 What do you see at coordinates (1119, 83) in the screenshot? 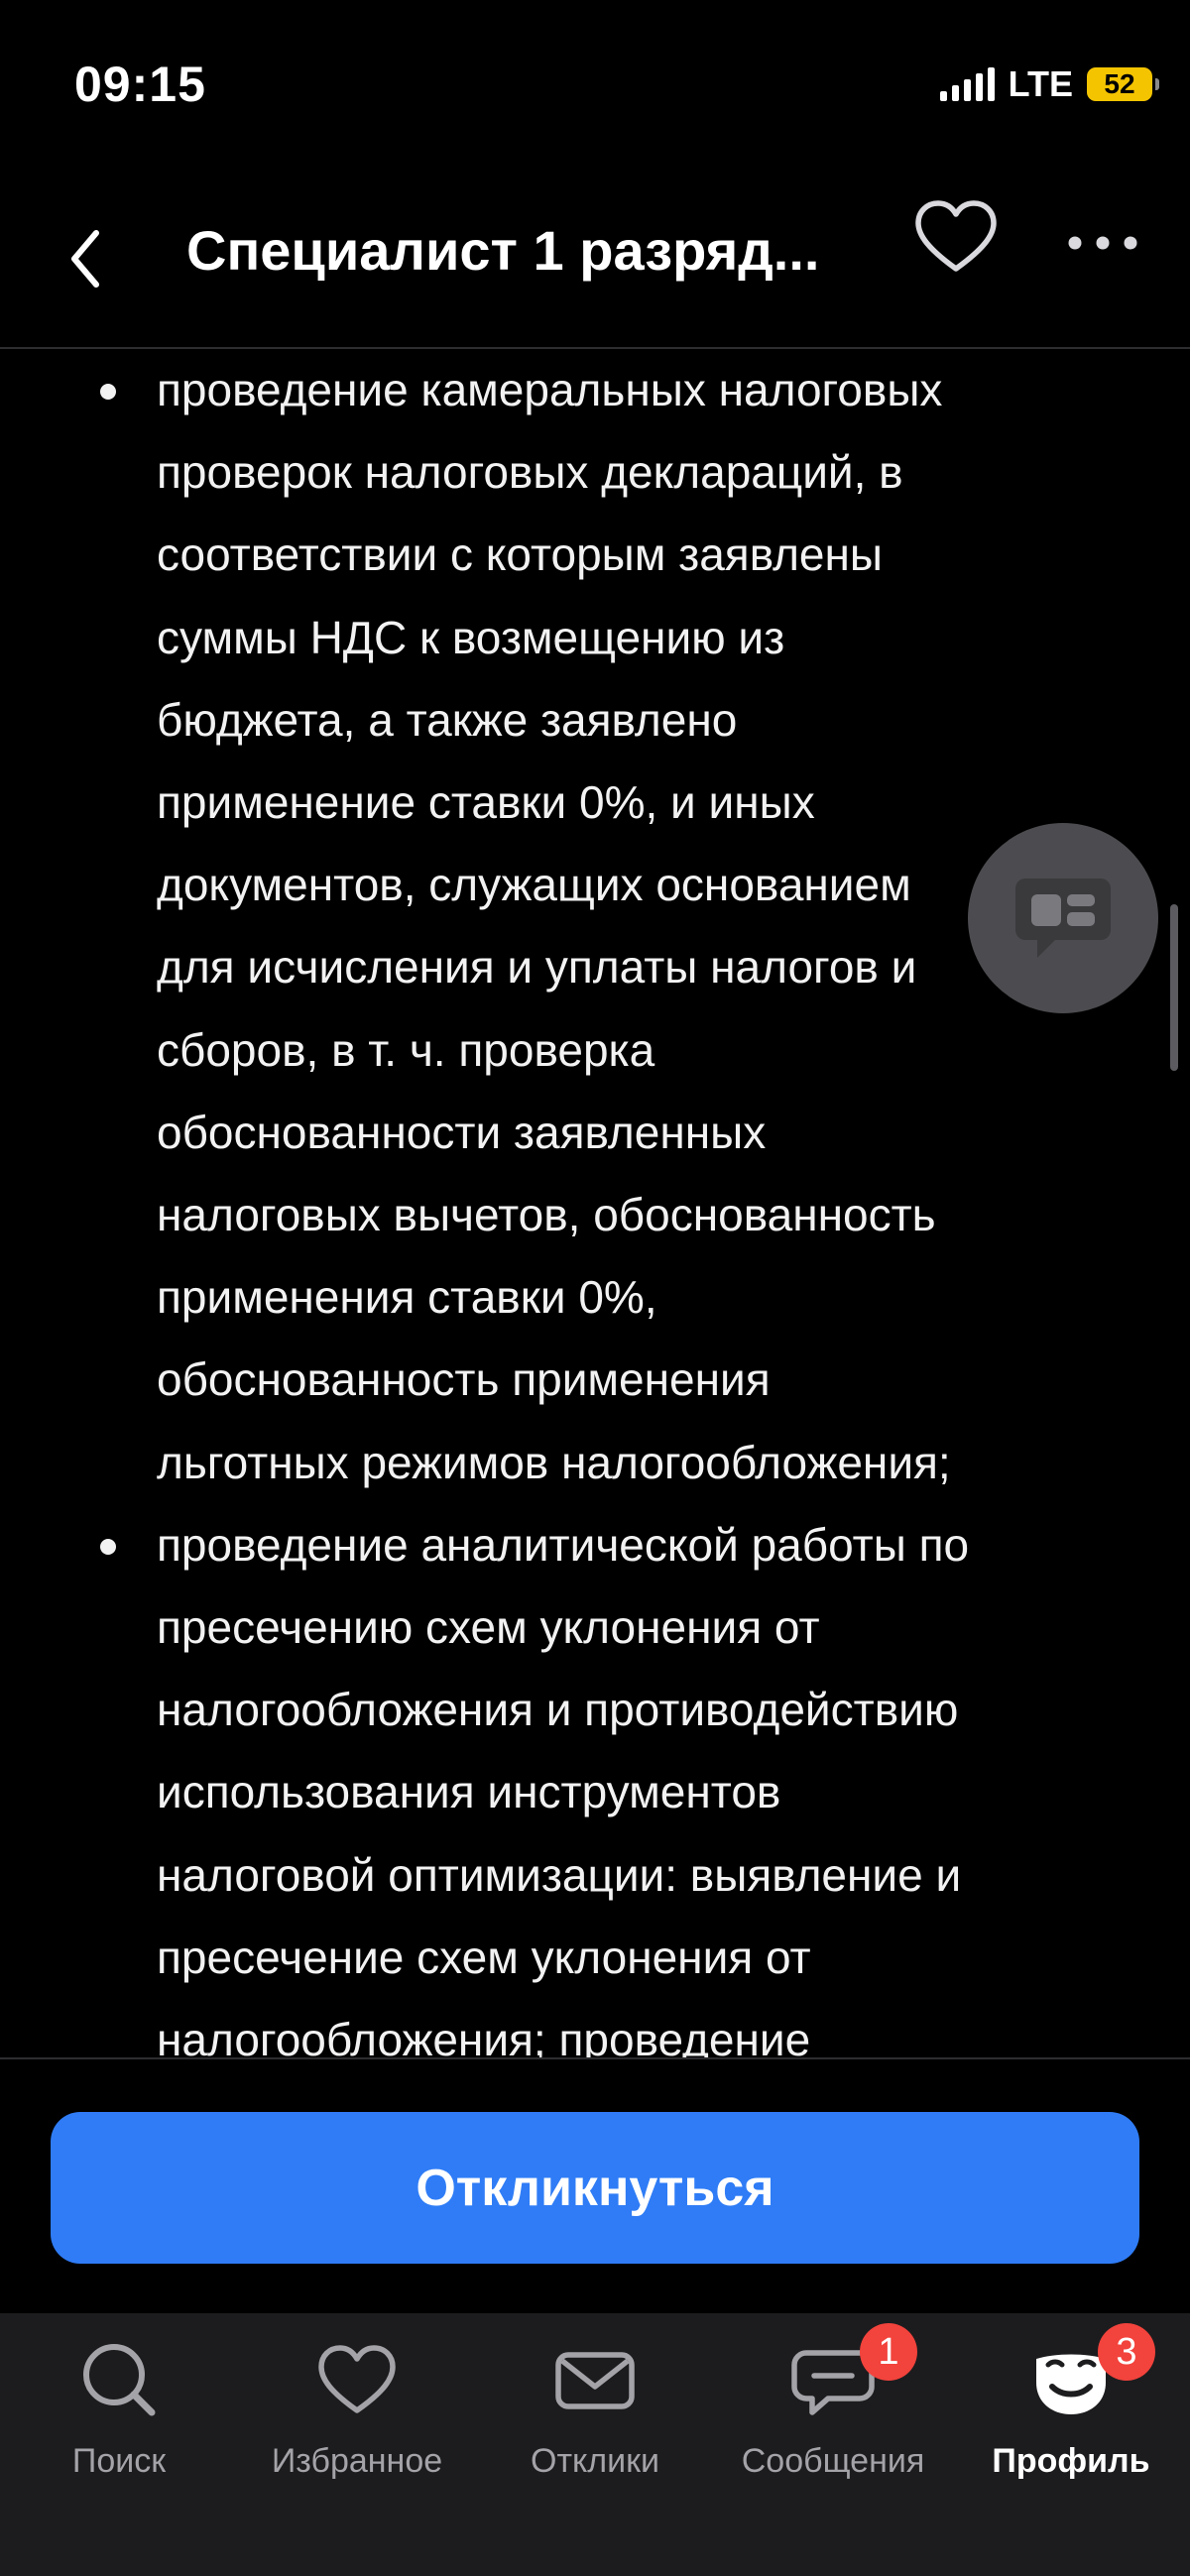
I see `battery-level: 52` at bounding box center [1119, 83].